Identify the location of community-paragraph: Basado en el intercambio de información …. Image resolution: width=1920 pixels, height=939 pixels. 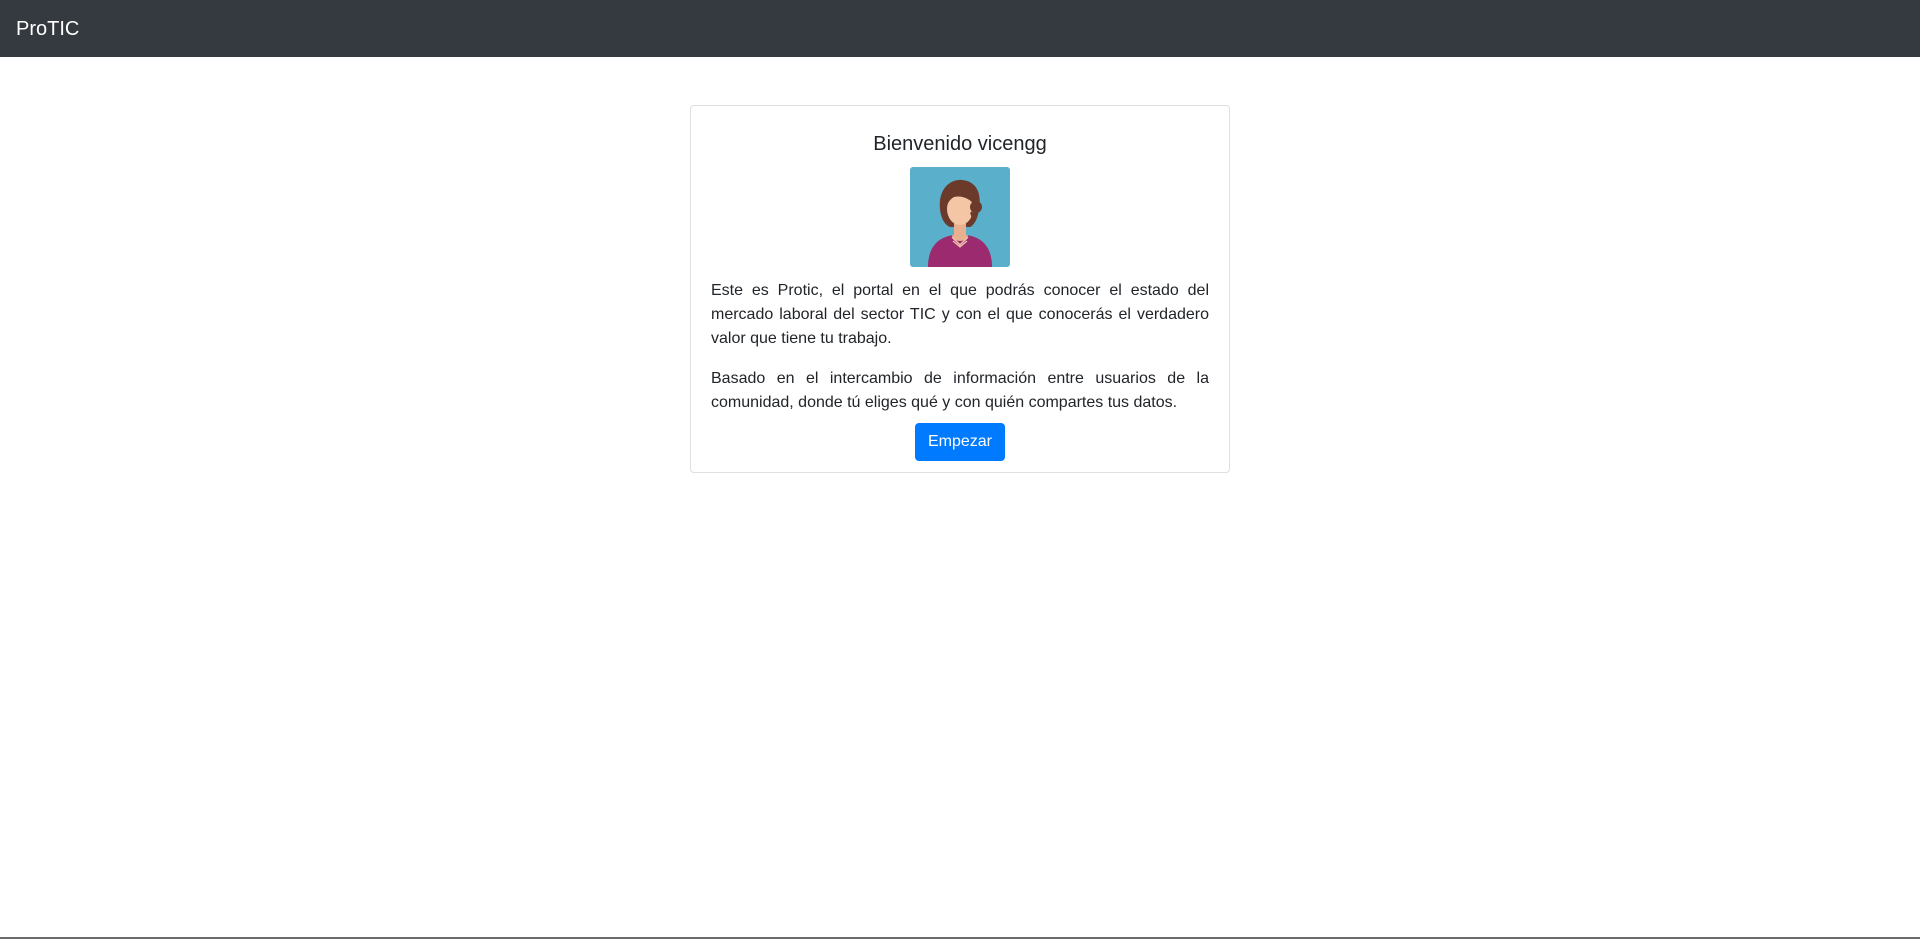
(960, 390).